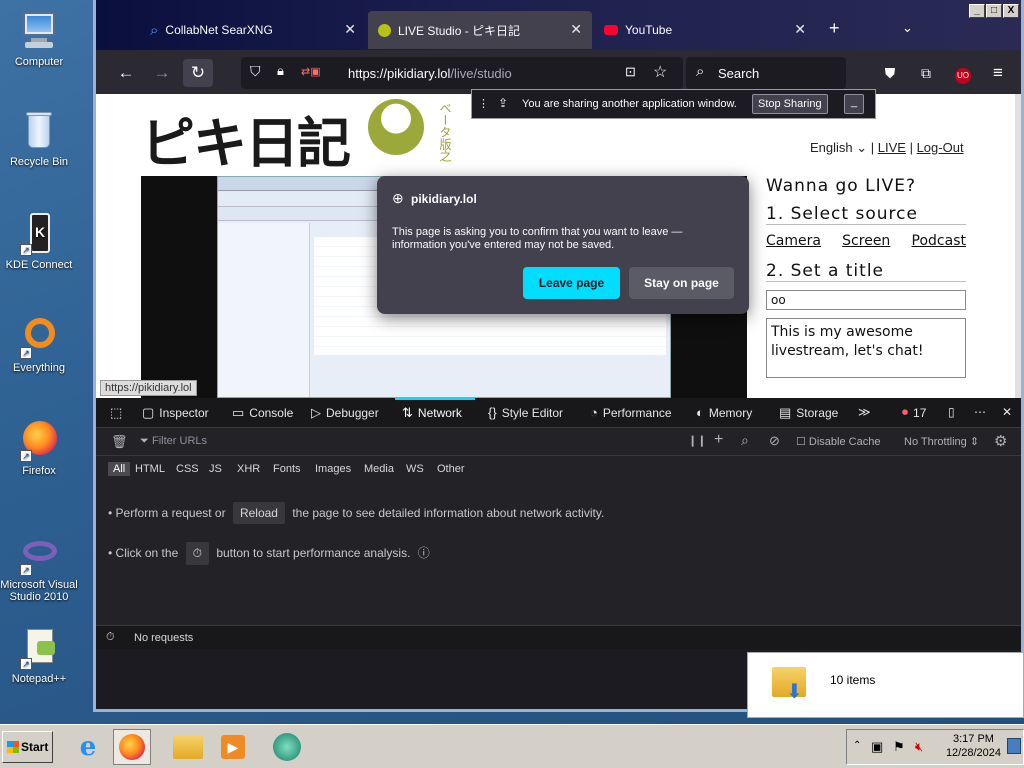 The image size is (1024, 768). I want to click on filter-fonts: Fonts, so click(287, 469).